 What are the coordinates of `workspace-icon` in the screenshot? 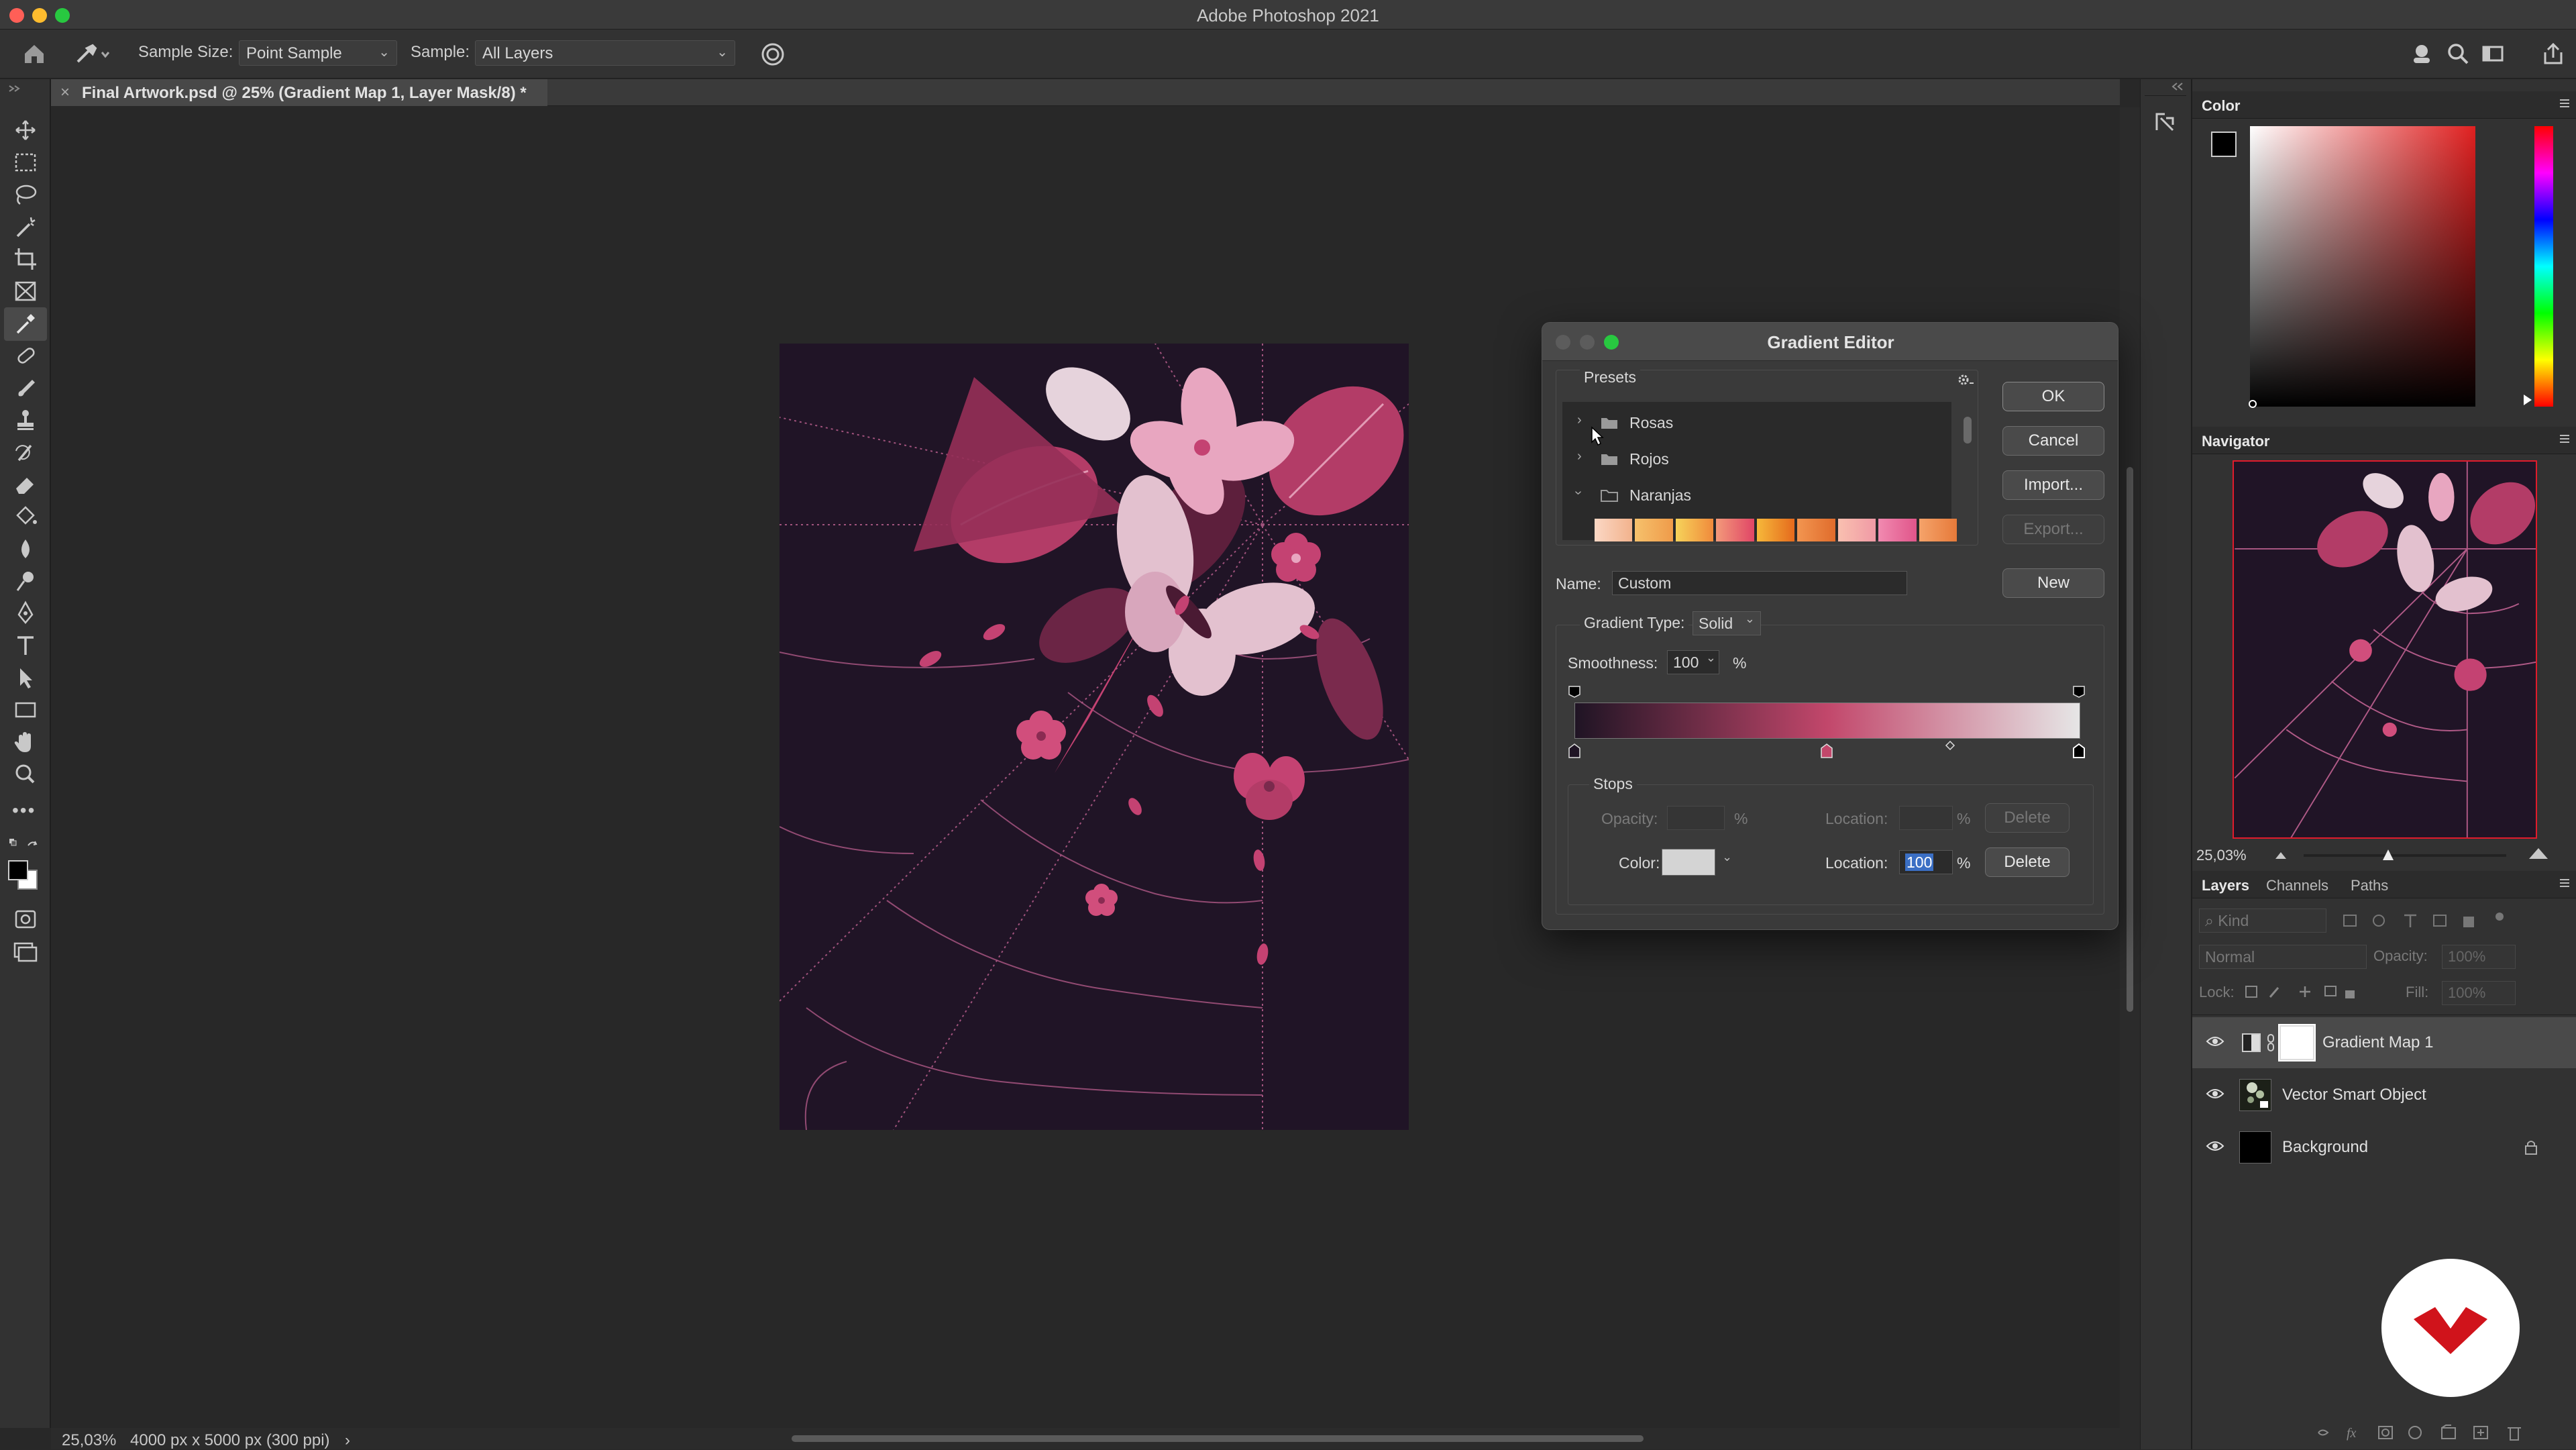 It's located at (2493, 54).